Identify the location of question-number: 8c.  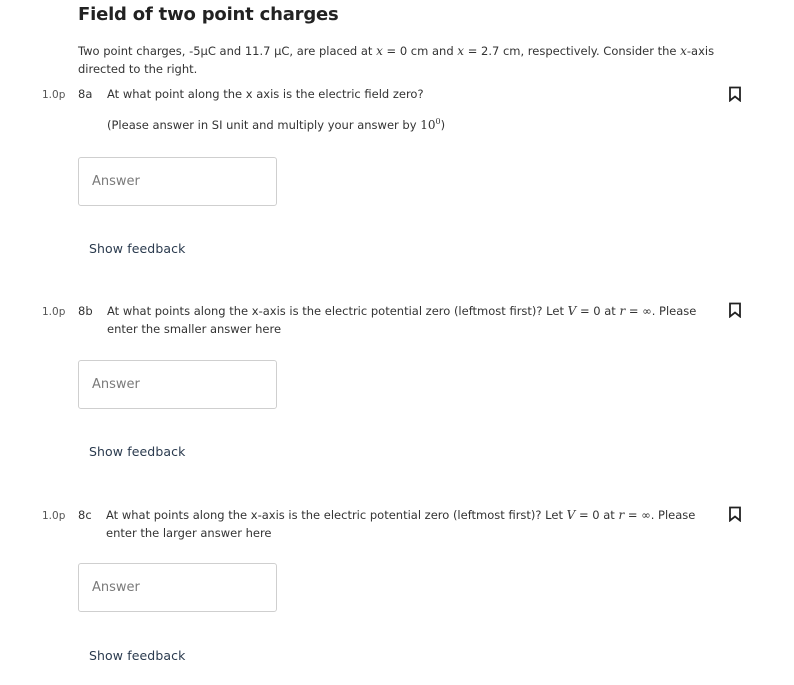
(85, 515).